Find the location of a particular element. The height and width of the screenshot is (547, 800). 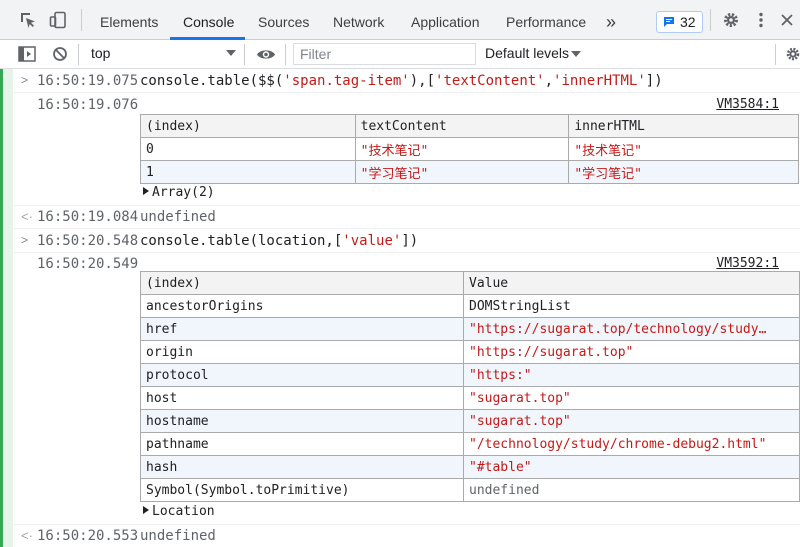

console-settings-gear-icon is located at coordinates (792, 54).